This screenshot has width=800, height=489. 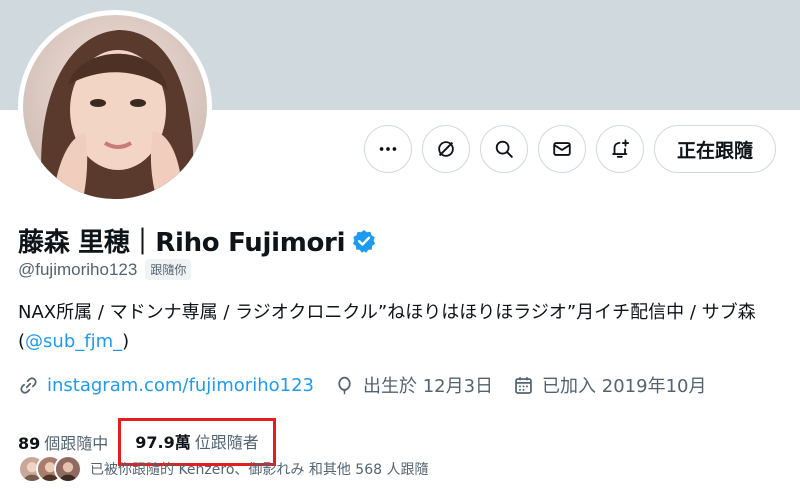 I want to click on search-profile-button, so click(x=503, y=149).